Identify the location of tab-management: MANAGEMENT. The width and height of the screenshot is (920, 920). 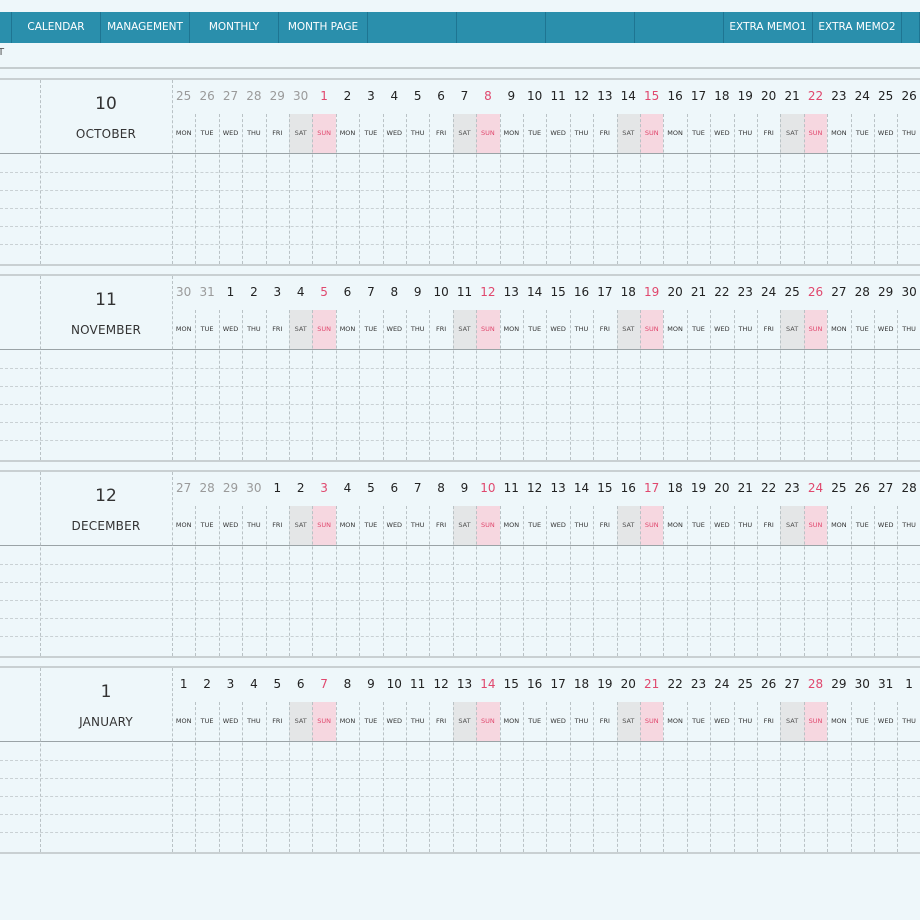
(145, 27).